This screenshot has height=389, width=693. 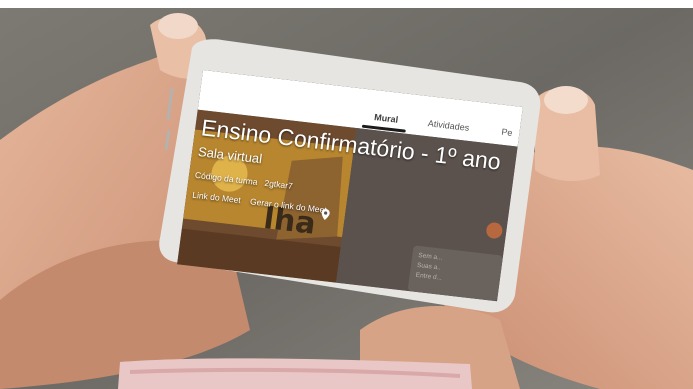 What do you see at coordinates (507, 132) in the screenshot?
I see `tab-pessoas: Pe` at bounding box center [507, 132].